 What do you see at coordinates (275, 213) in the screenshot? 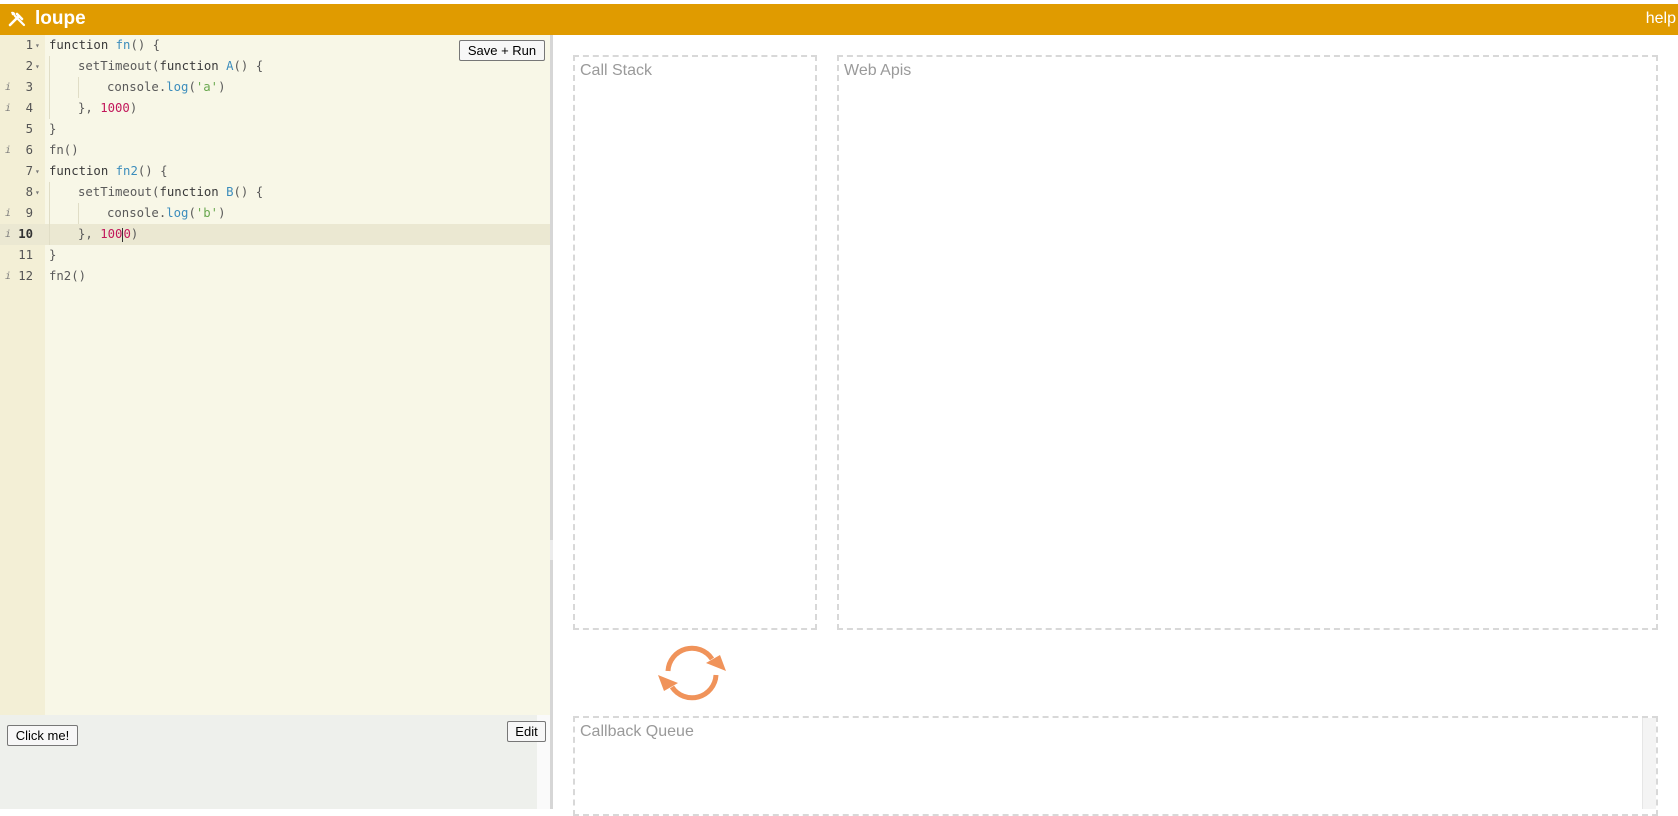
I see `code-line: i 9 console.log('b')` at bounding box center [275, 213].